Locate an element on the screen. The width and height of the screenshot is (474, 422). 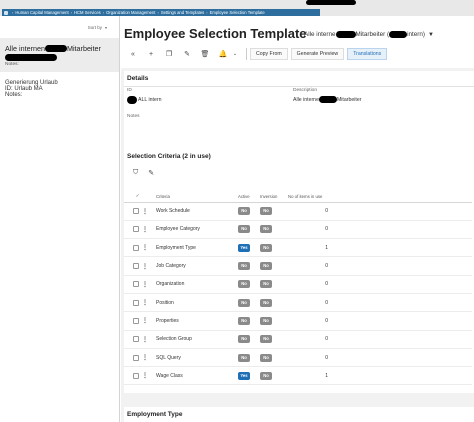
id-value: ALL intern is located at coordinates (144, 100).